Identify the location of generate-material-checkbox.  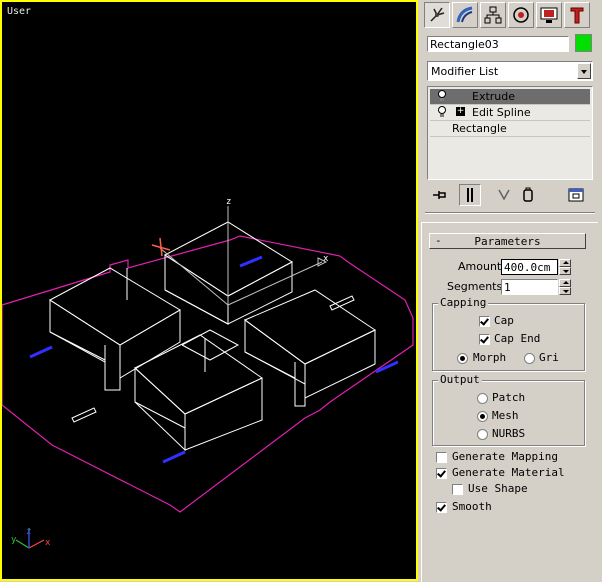
(441, 473).